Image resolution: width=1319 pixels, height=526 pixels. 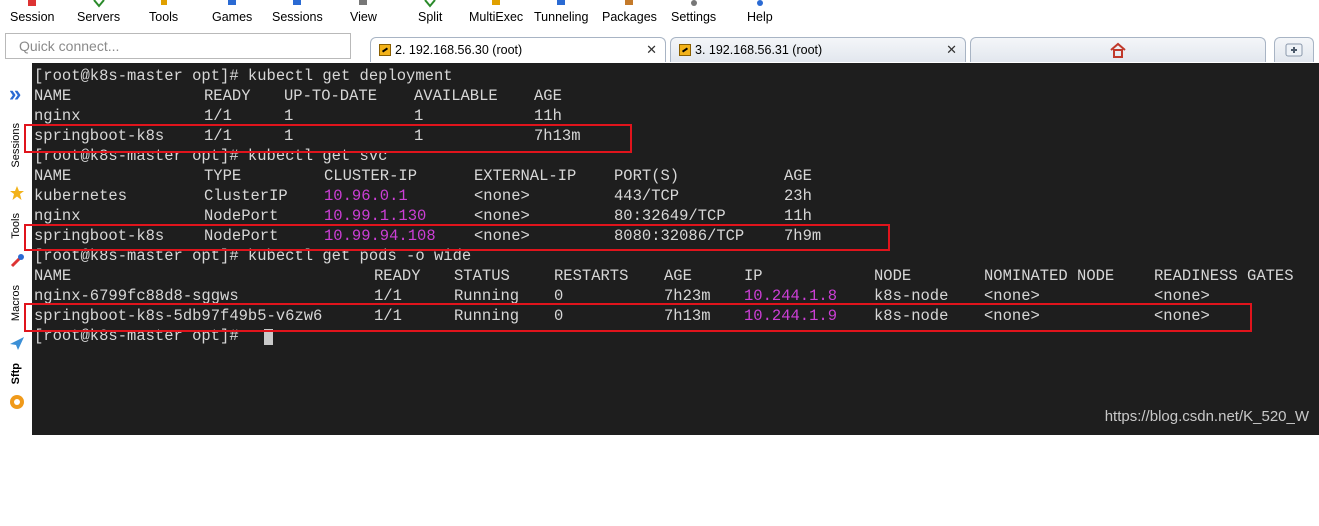 I want to click on servers-icon, so click(x=98, y=4).